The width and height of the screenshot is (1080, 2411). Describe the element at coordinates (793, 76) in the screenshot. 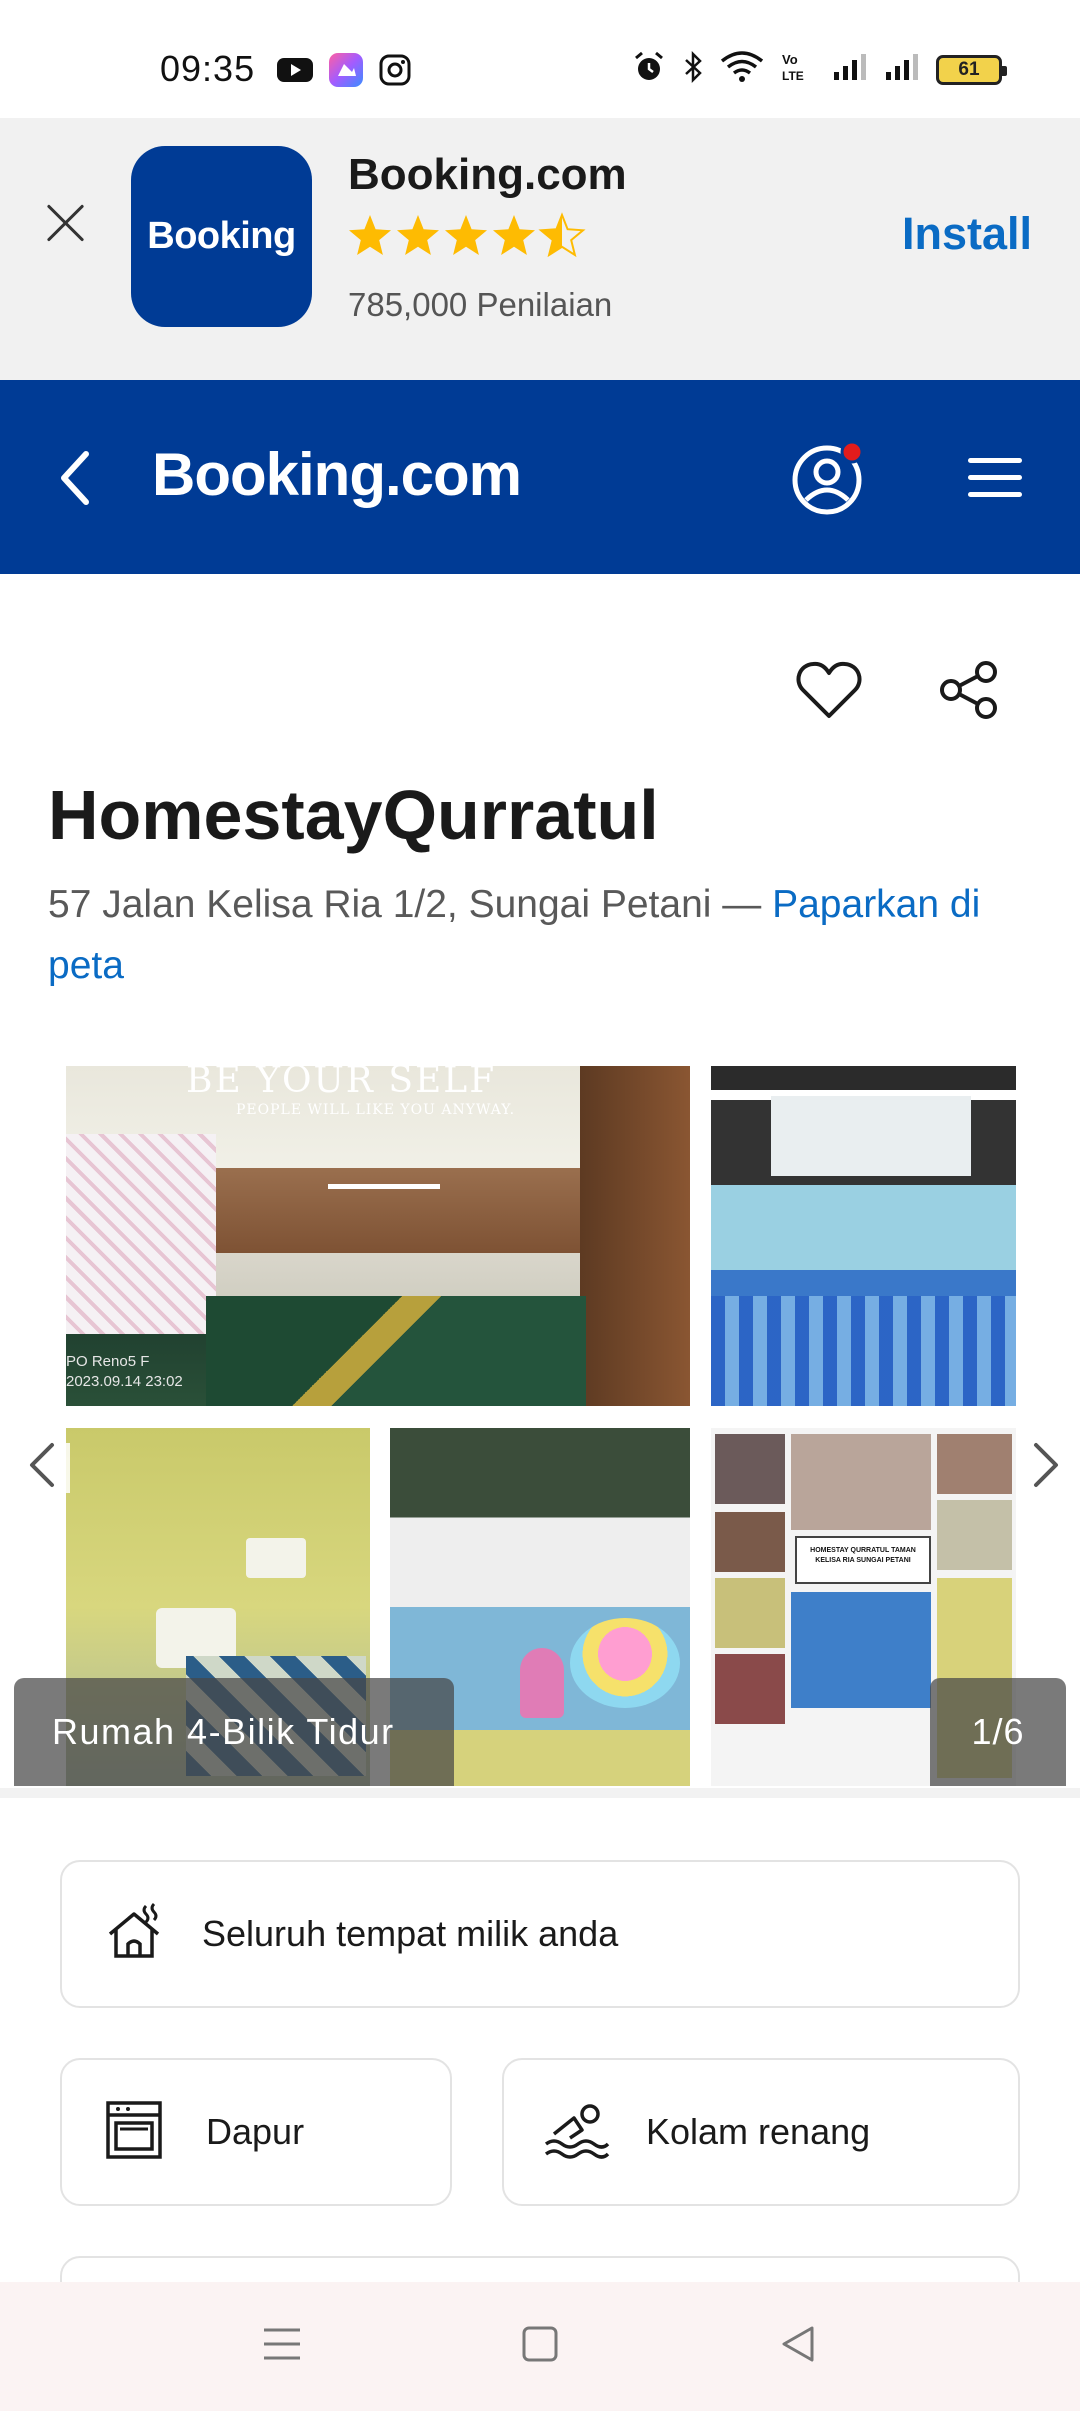

I see `svg-text: LTE` at that location.